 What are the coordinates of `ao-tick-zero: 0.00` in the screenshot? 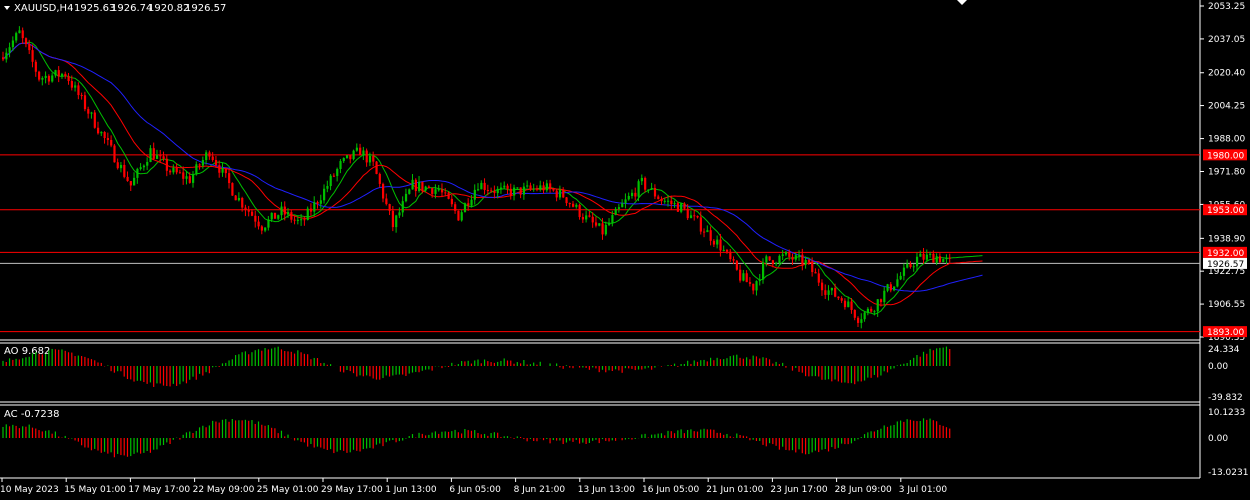 It's located at (1218, 367).